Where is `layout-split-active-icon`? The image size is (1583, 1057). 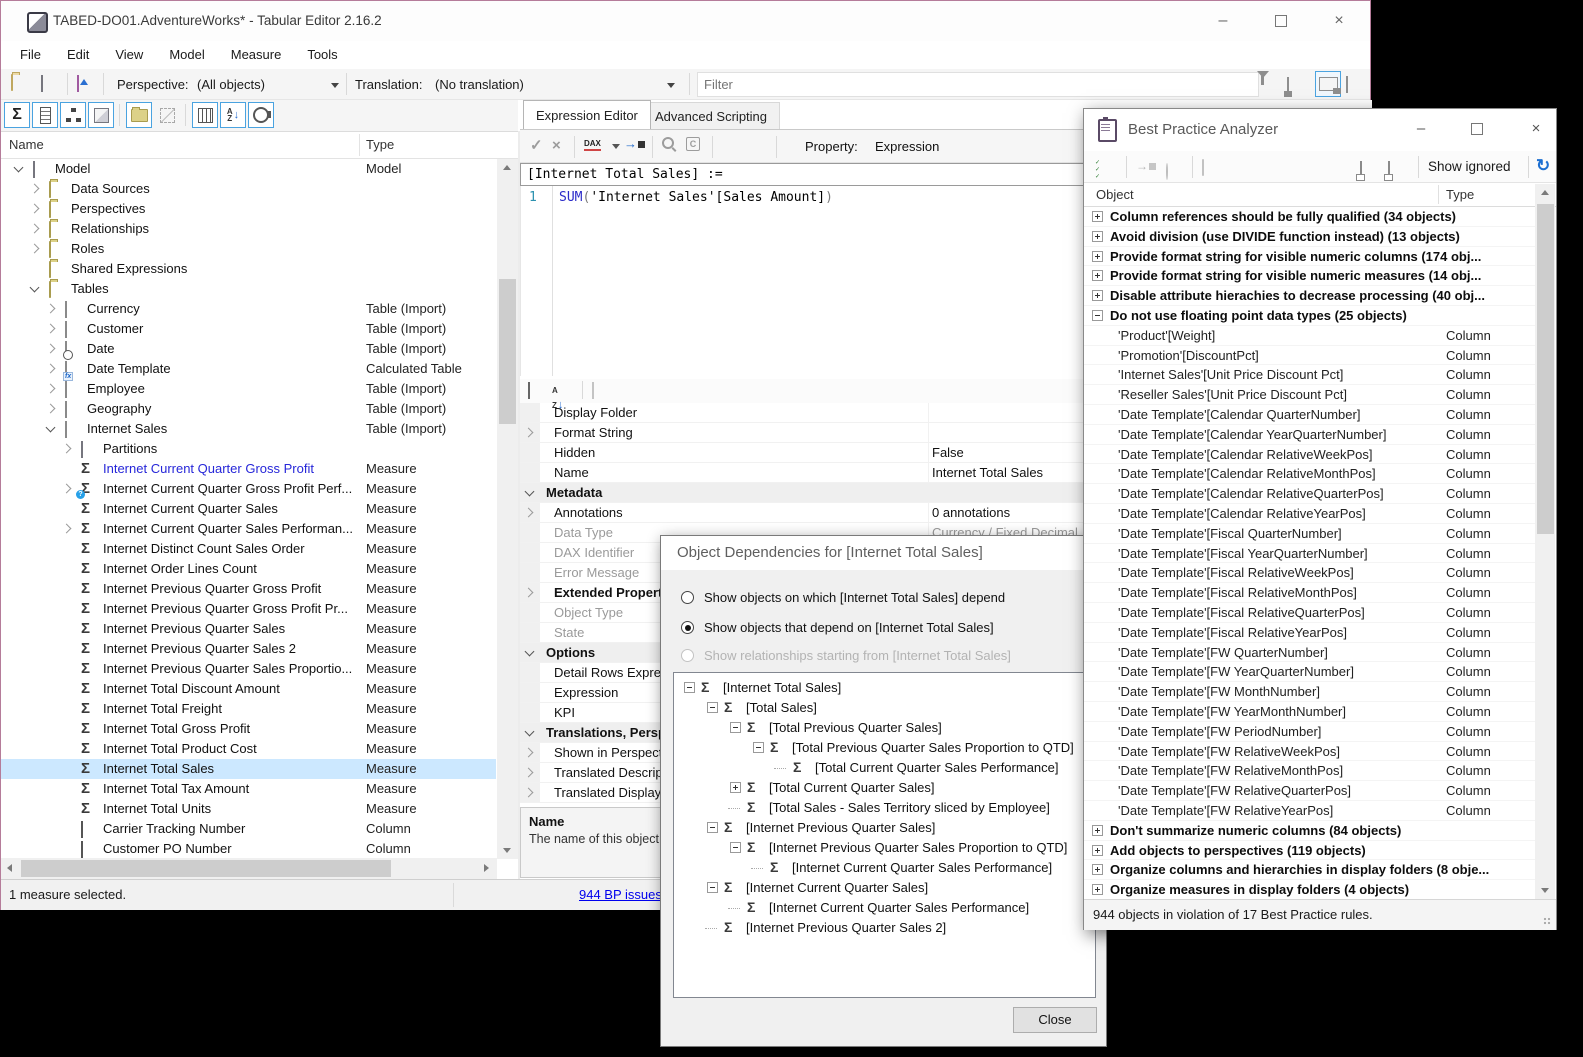 layout-split-active-icon is located at coordinates (1328, 84).